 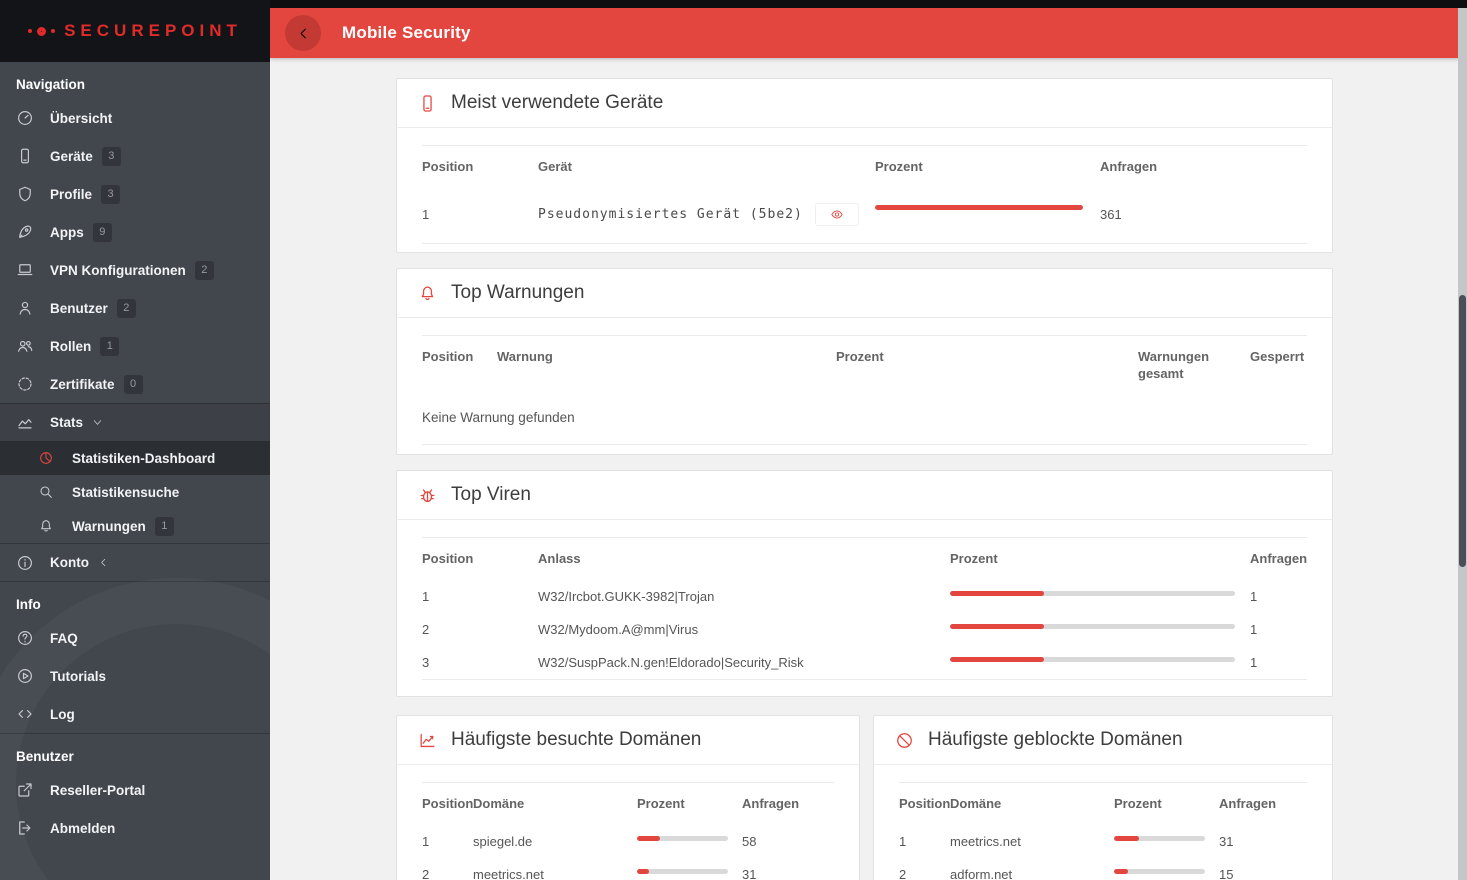 I want to click on certificate-icon, so click(x=26, y=384).